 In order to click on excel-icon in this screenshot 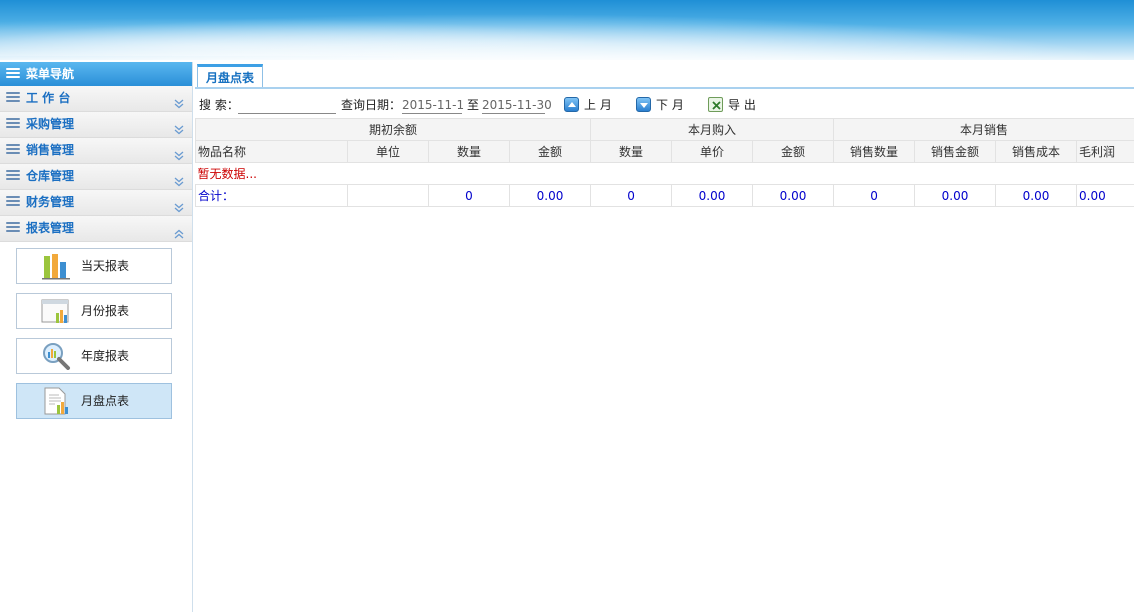, I will do `click(715, 104)`.